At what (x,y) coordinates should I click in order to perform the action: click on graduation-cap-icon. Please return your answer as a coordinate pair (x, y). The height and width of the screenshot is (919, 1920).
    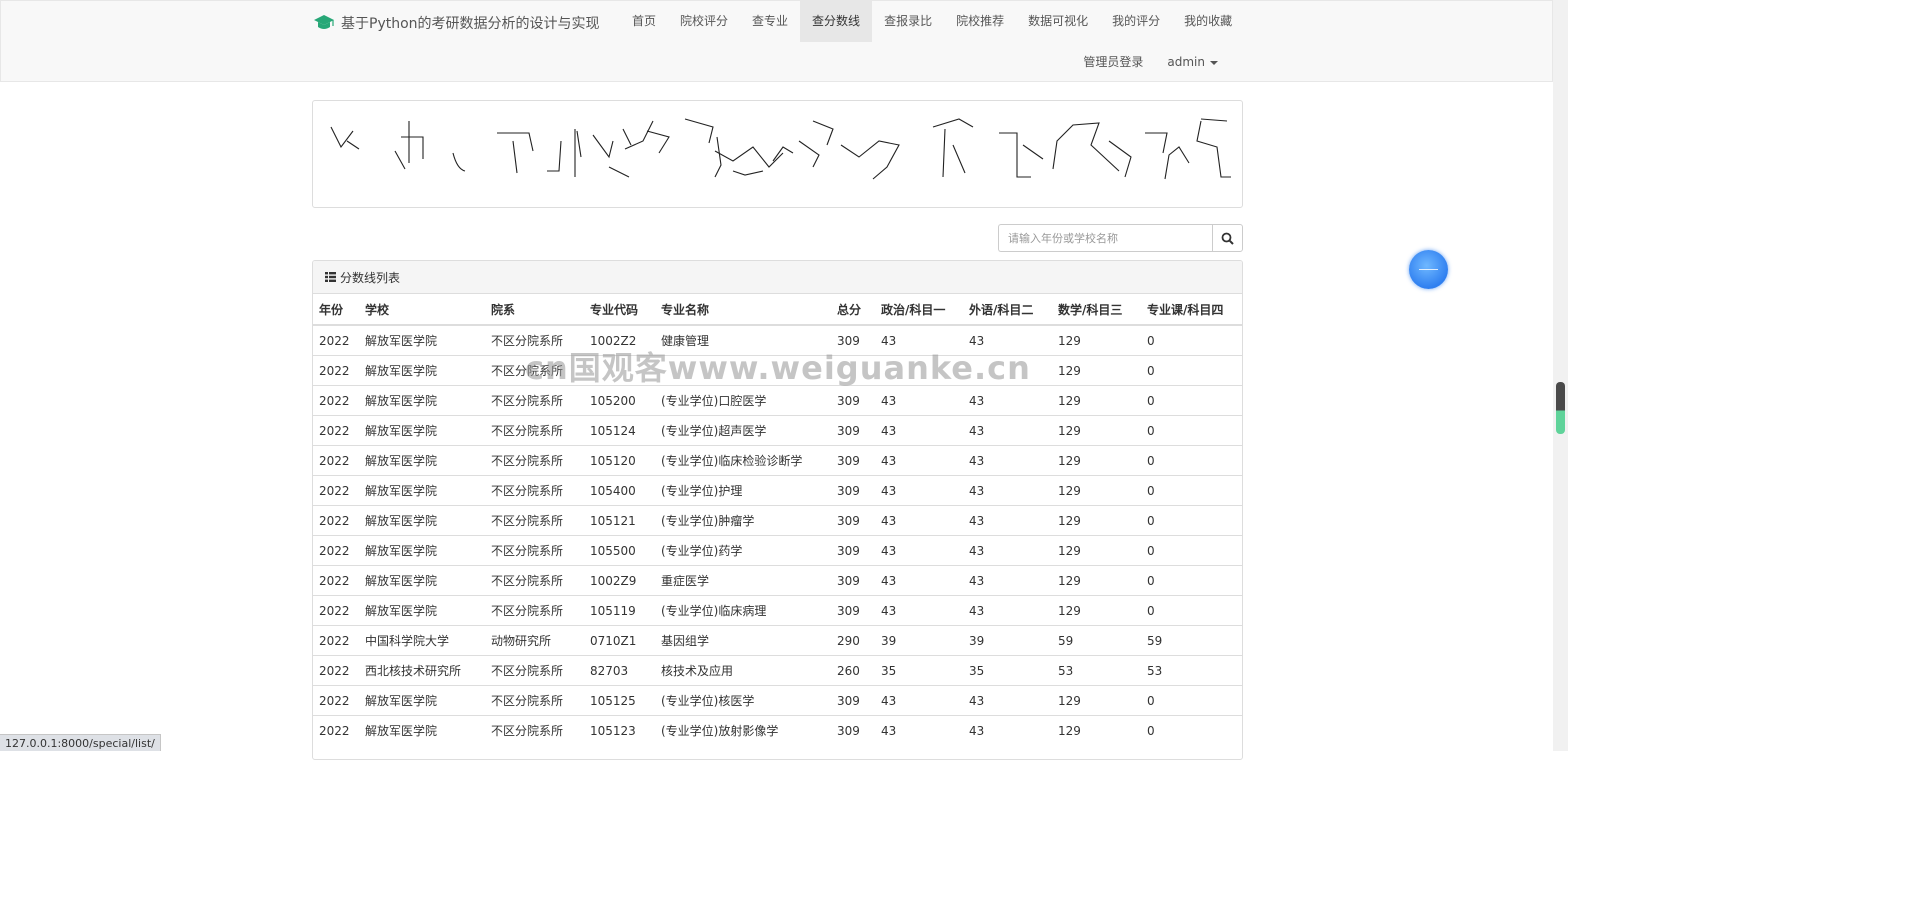
    Looking at the image, I should click on (324, 22).